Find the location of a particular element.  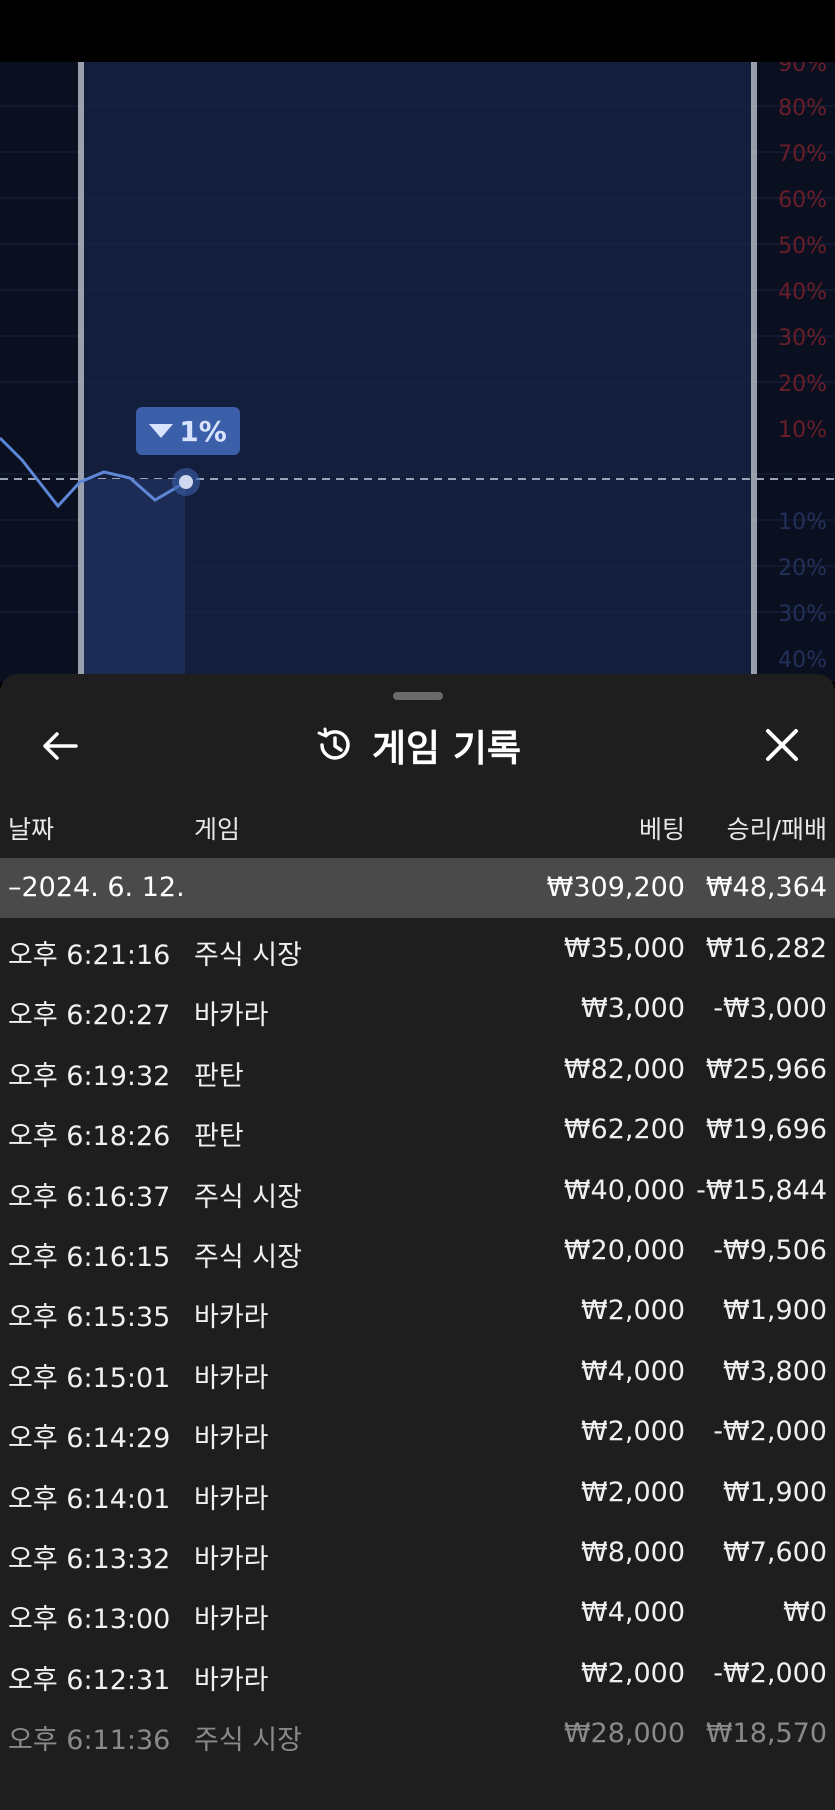

column-win-loss: 승리/패배 is located at coordinates (776, 829).